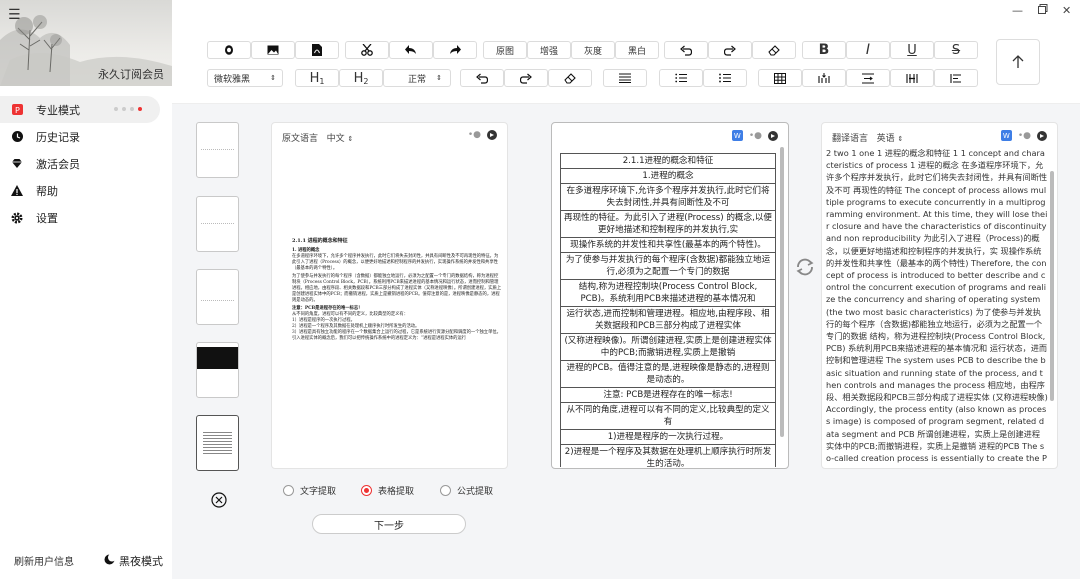 Image resolution: width=1080 pixels, height=579 pixels. I want to click on insert-row-icon, so click(868, 78).